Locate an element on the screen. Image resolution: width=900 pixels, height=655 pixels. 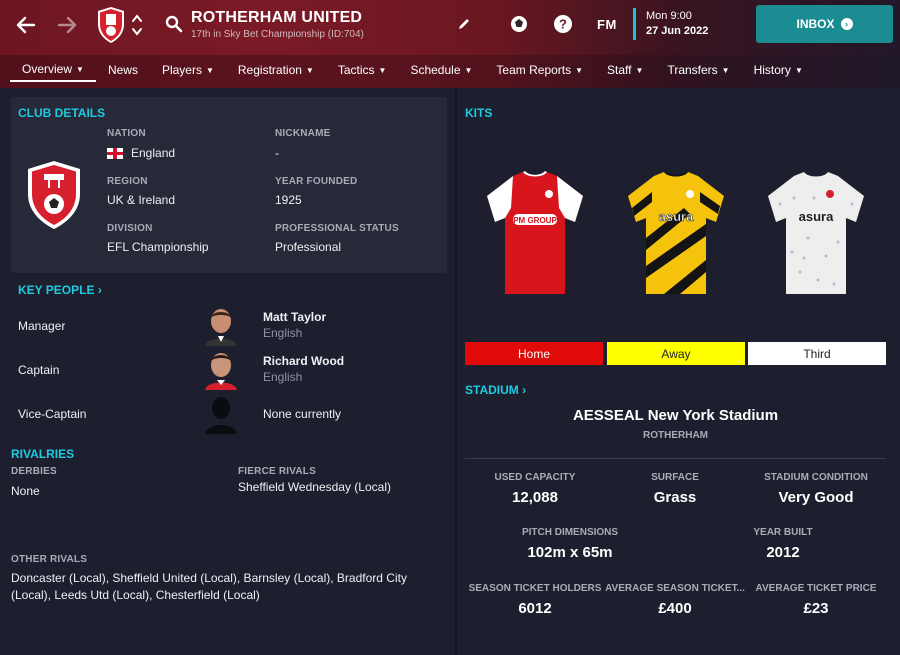
stadium-condition-label: STADIUM CONDITION is located at coordinates (816, 477).